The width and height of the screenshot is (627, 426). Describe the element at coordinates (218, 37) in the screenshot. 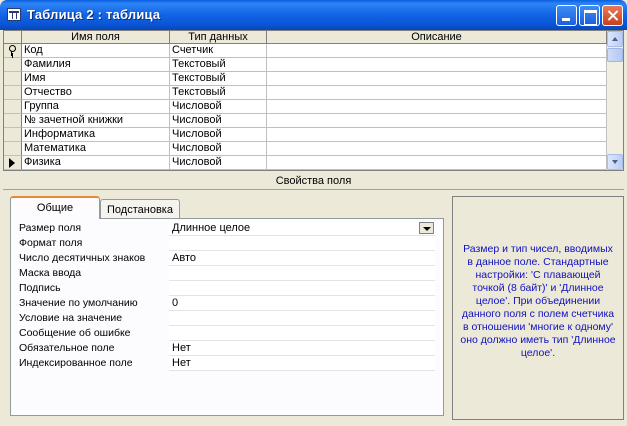

I see `column-header-data-type: Тип данных` at that location.